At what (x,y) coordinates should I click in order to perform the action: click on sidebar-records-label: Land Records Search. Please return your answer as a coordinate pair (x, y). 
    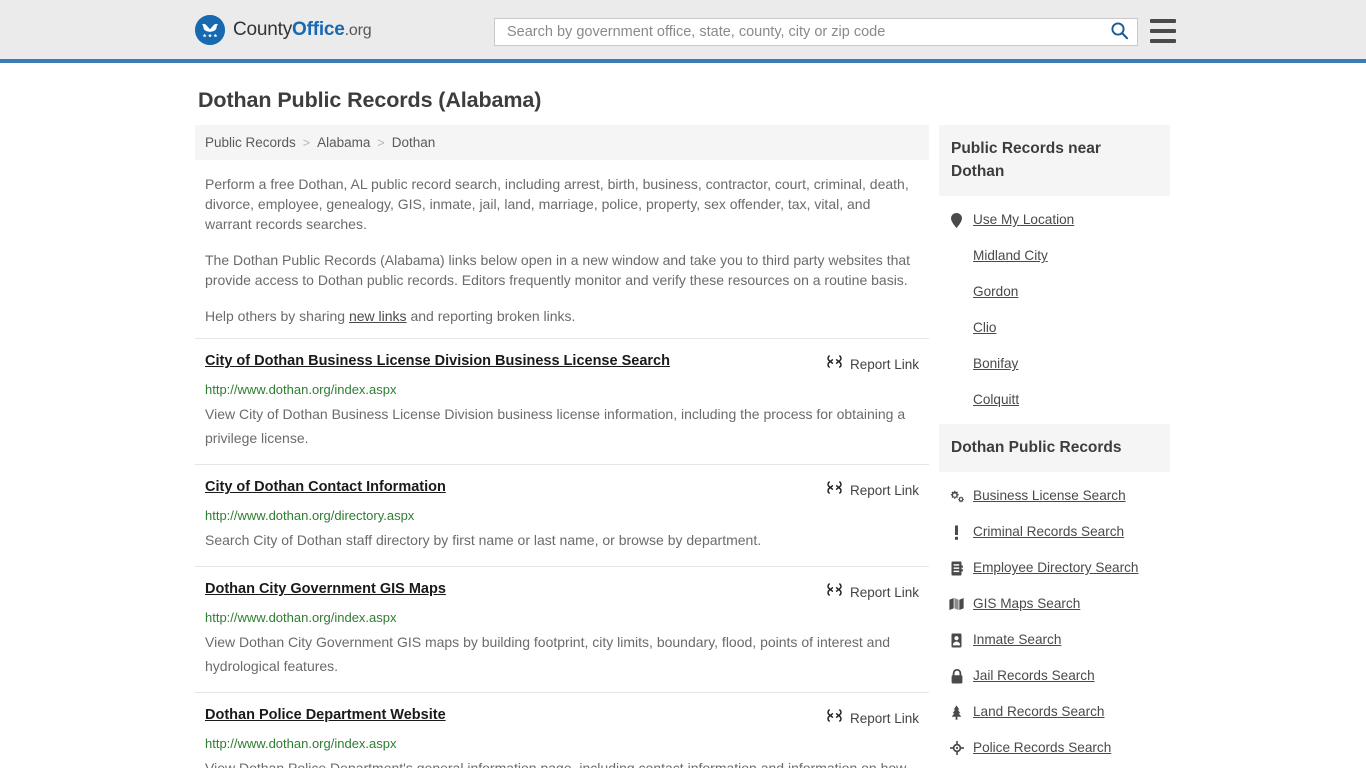
    Looking at the image, I should click on (1038, 712).